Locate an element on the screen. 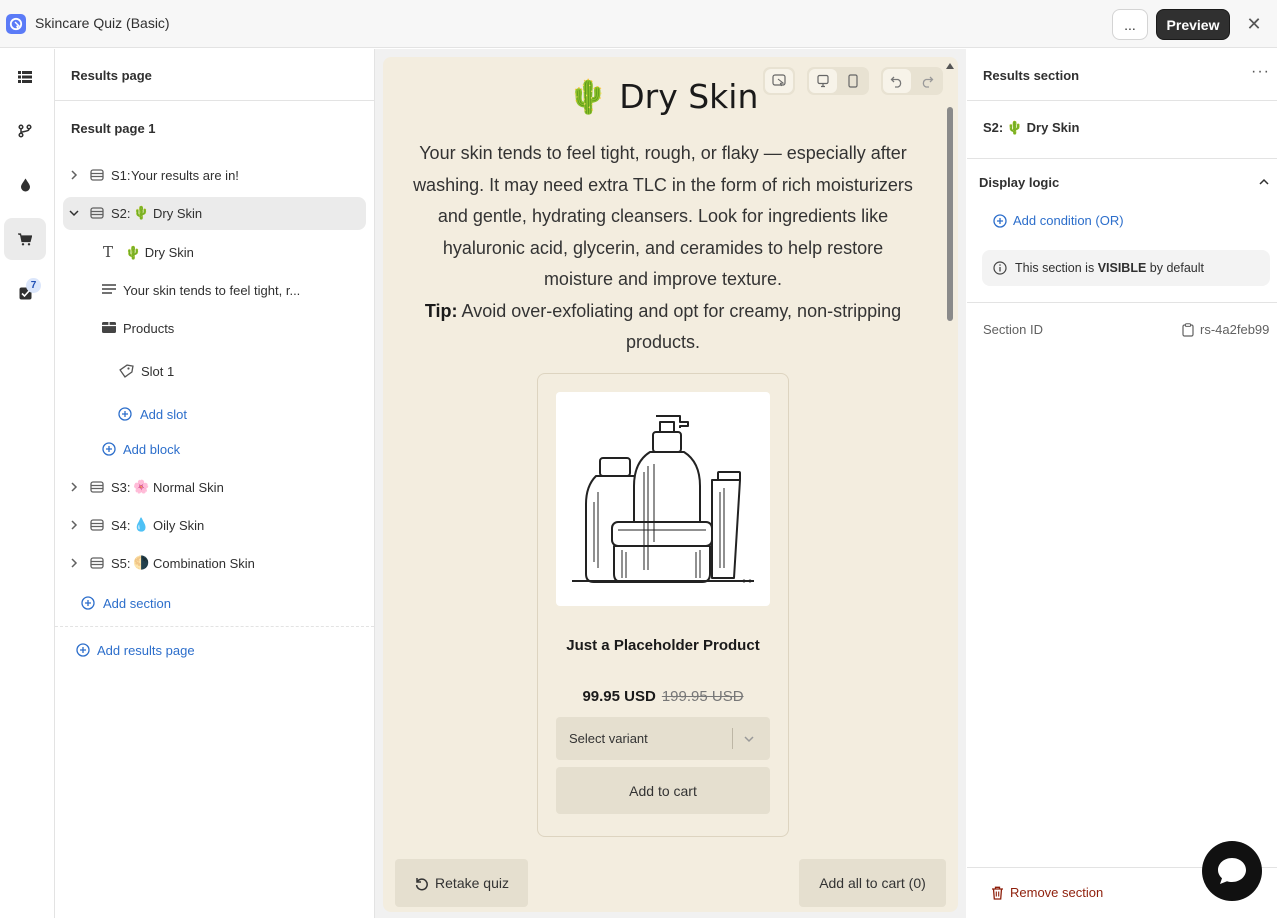 The width and height of the screenshot is (1277, 918). scroll-up-arrow-icon is located at coordinates (950, 66).